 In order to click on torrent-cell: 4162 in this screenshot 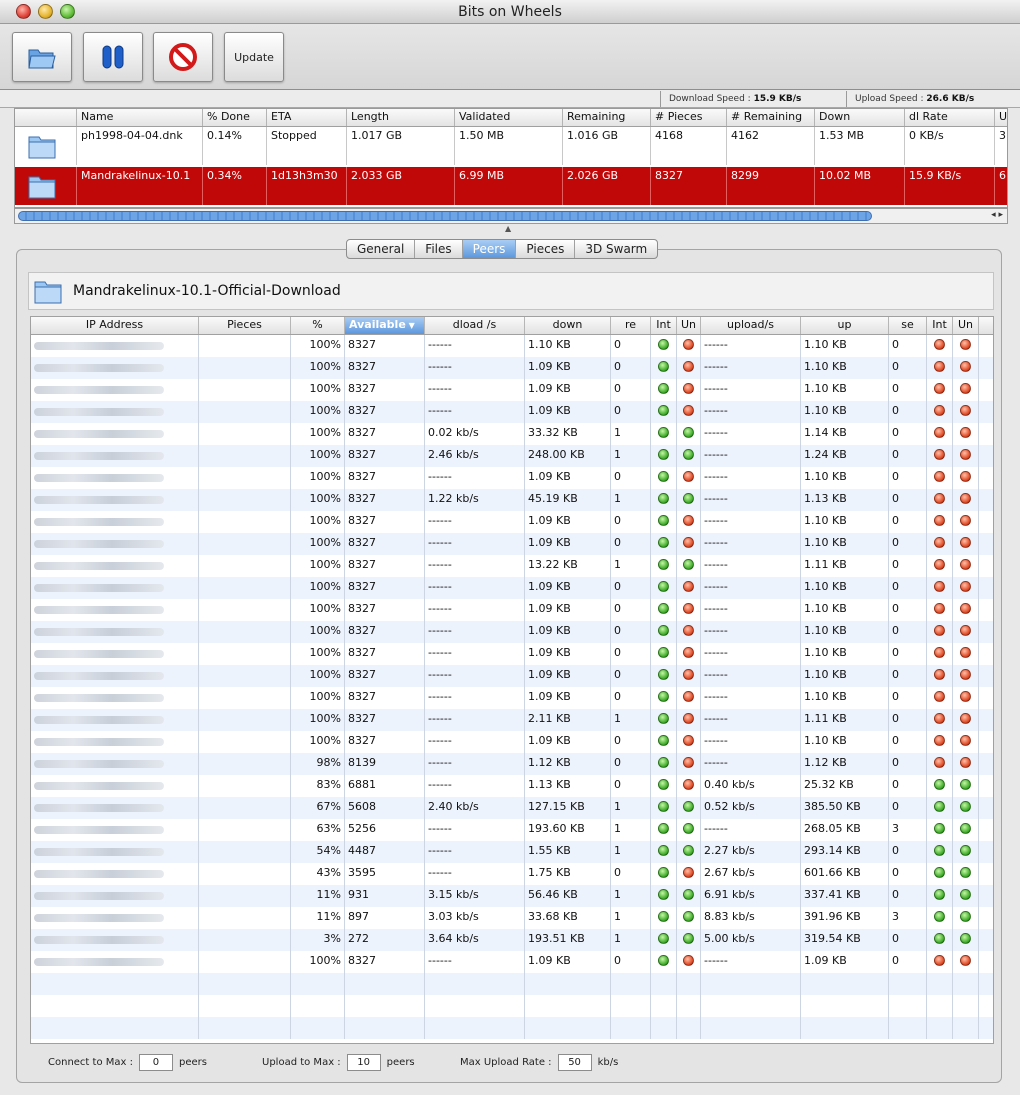, I will do `click(771, 146)`.